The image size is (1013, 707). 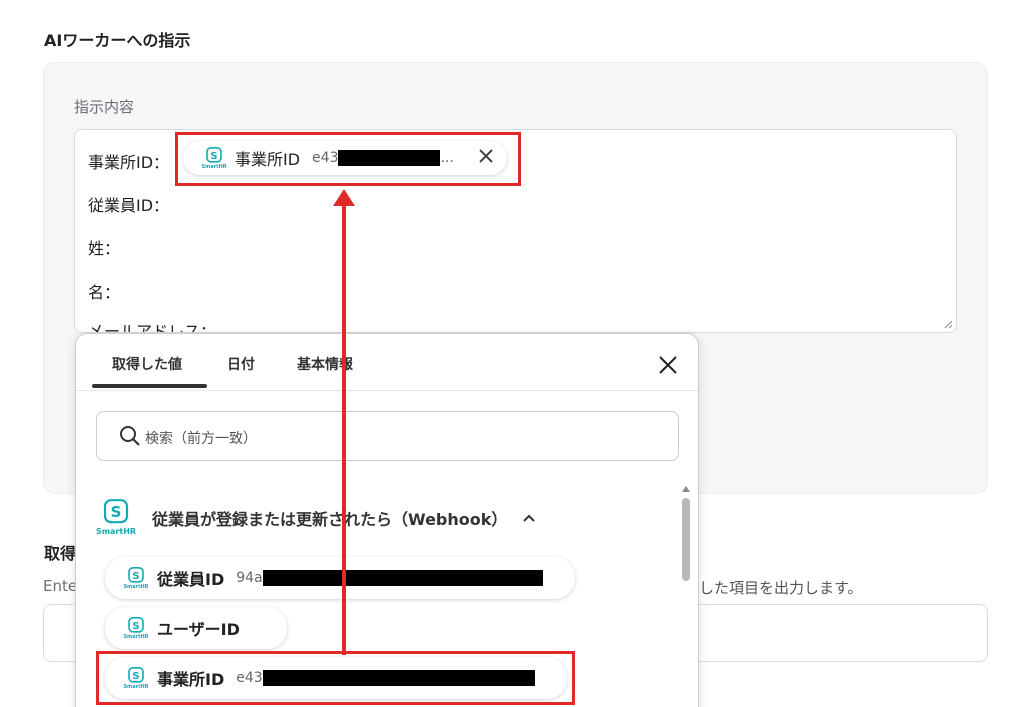 What do you see at coordinates (130, 436) in the screenshot?
I see `search-icon` at bounding box center [130, 436].